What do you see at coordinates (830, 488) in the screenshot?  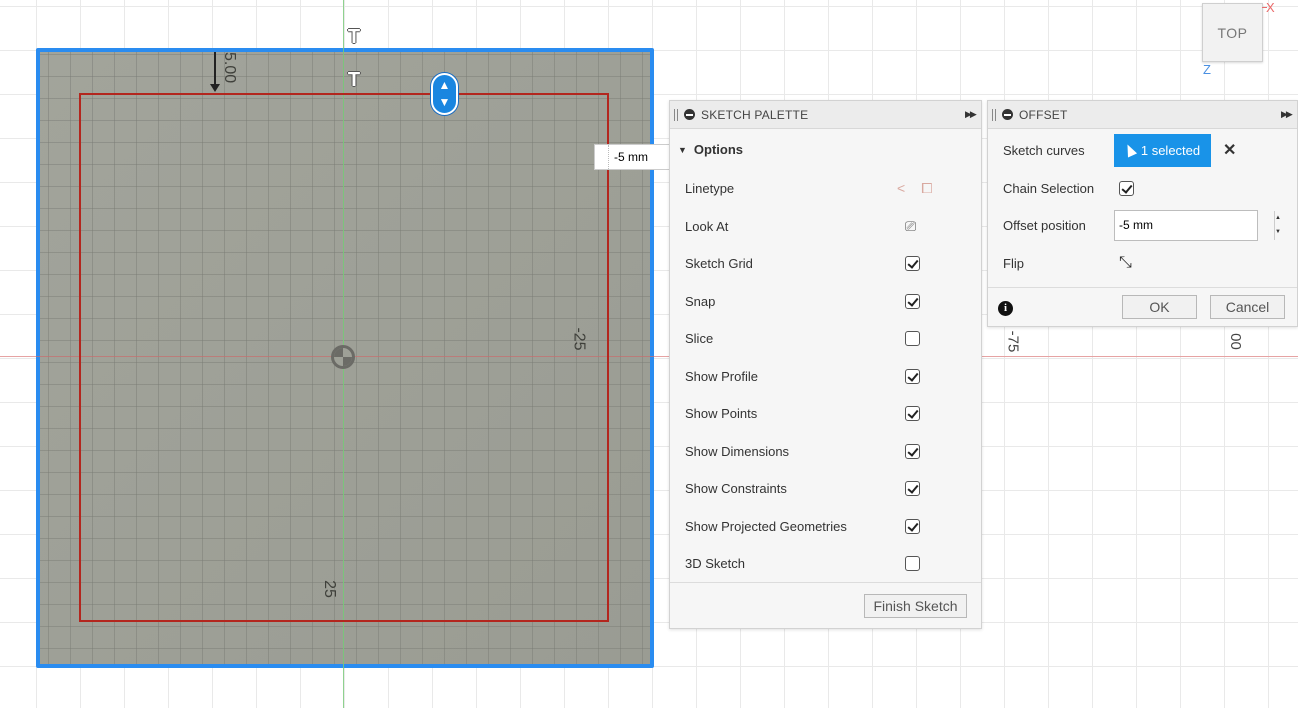 I see `palette-row-show-constraints: Show Constraints` at bounding box center [830, 488].